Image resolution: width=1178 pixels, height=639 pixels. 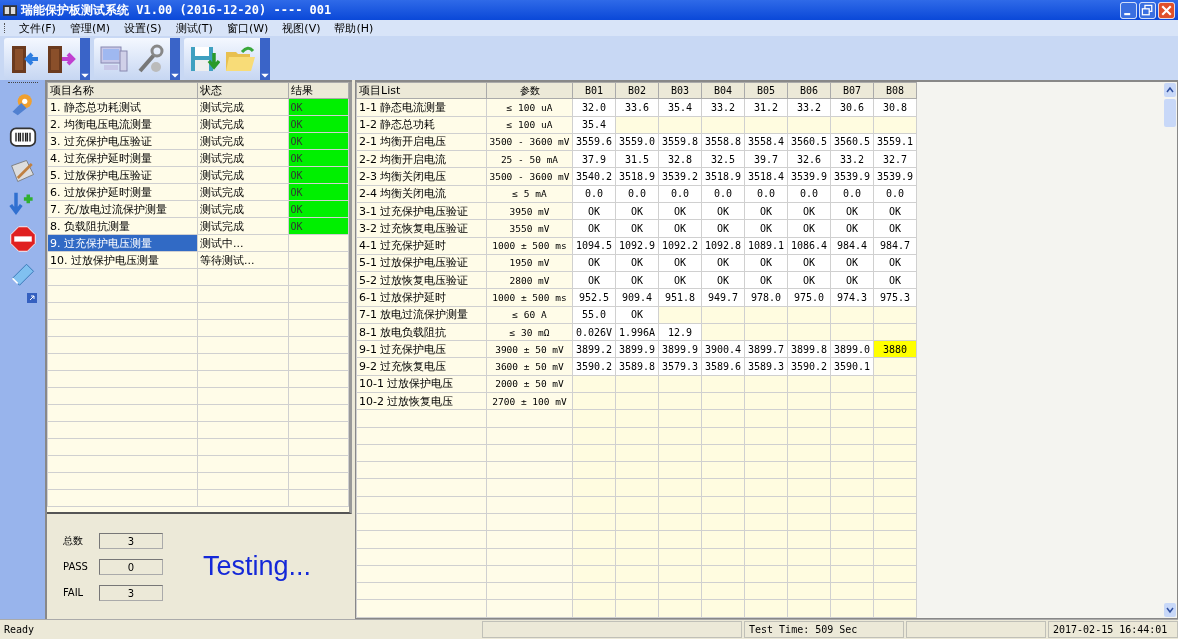 What do you see at coordinates (176, 10) in the screenshot?
I see `window-title: 瑞能保护板测试系统 V1.00 (2016-12-20) ---- 001` at bounding box center [176, 10].